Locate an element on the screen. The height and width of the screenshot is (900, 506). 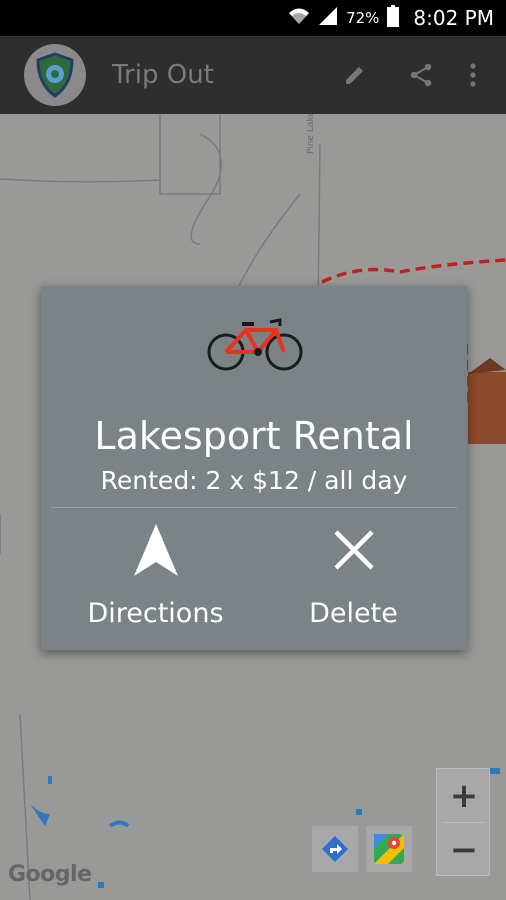
clock: 8:02 PM is located at coordinates (453, 18).